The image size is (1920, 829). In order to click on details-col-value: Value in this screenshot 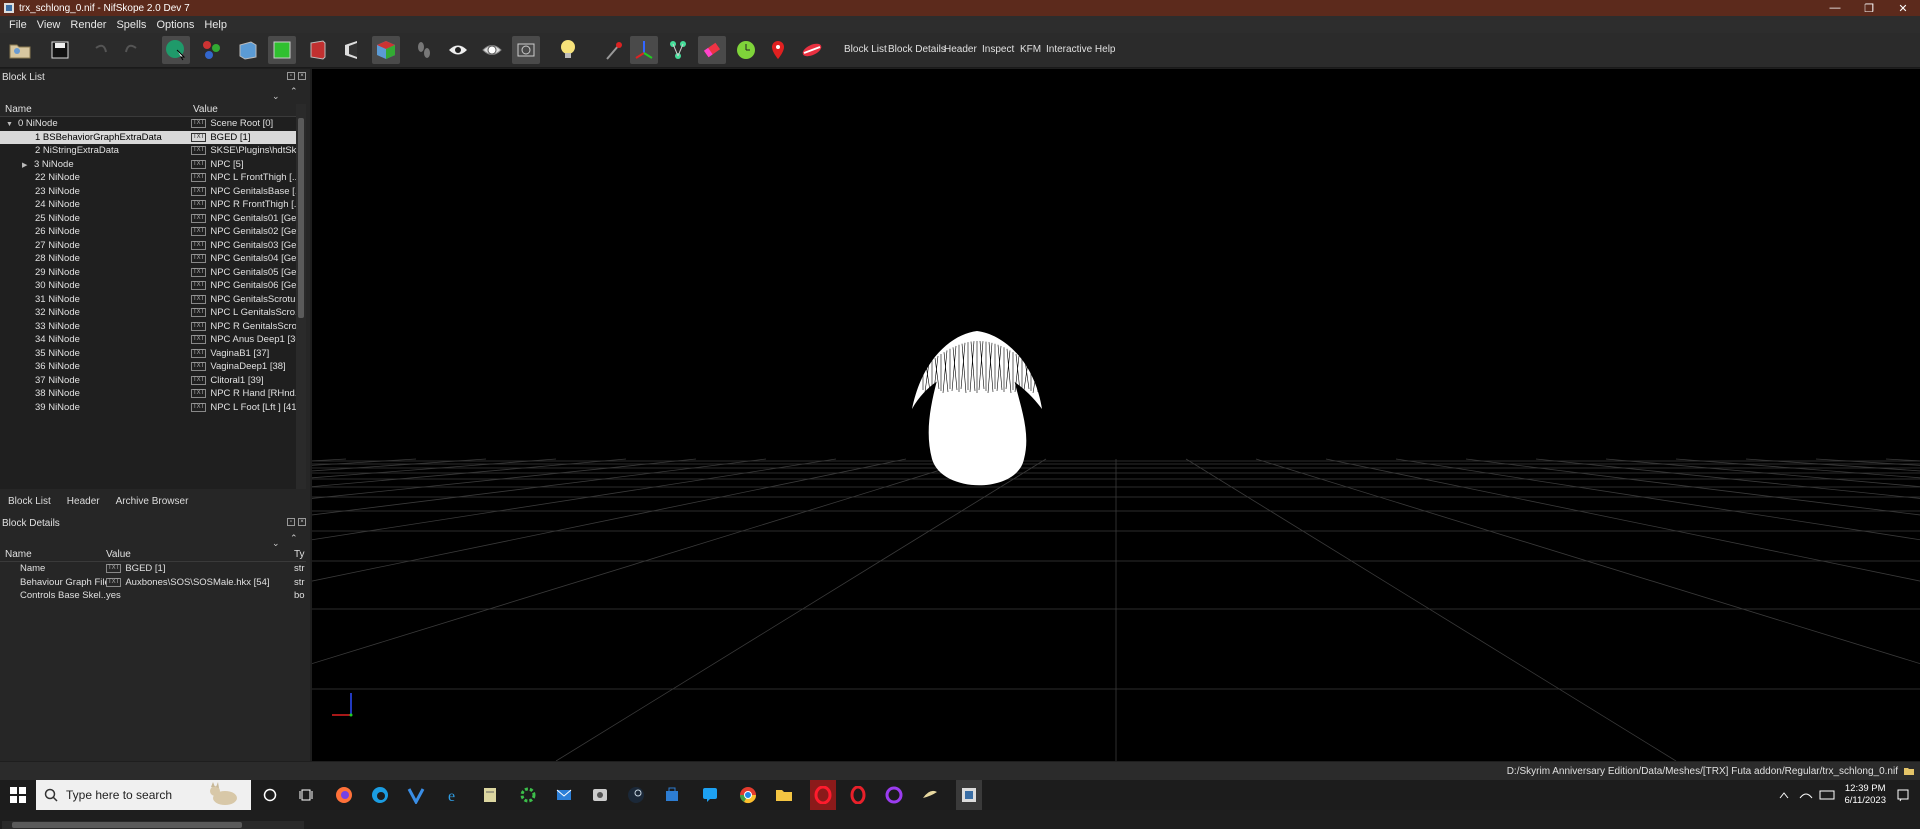, I will do `click(200, 555)`.